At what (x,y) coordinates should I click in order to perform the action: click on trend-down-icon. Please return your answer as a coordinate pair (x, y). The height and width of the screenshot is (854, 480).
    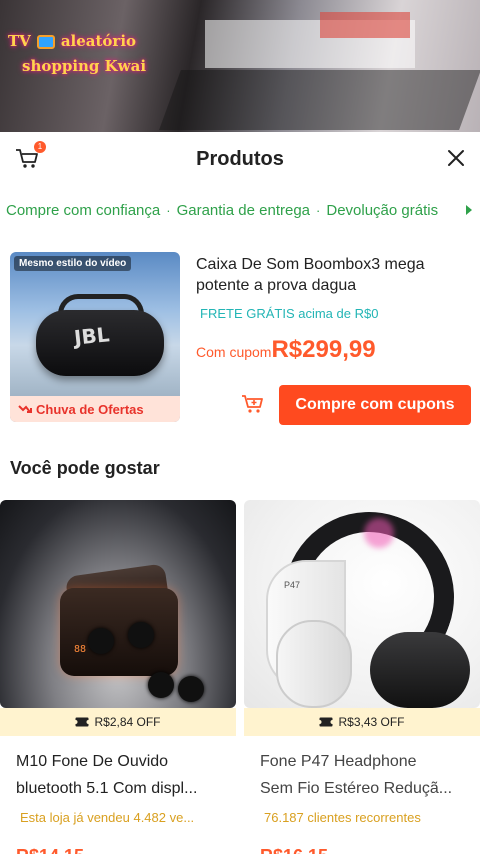
    Looking at the image, I should click on (25, 409).